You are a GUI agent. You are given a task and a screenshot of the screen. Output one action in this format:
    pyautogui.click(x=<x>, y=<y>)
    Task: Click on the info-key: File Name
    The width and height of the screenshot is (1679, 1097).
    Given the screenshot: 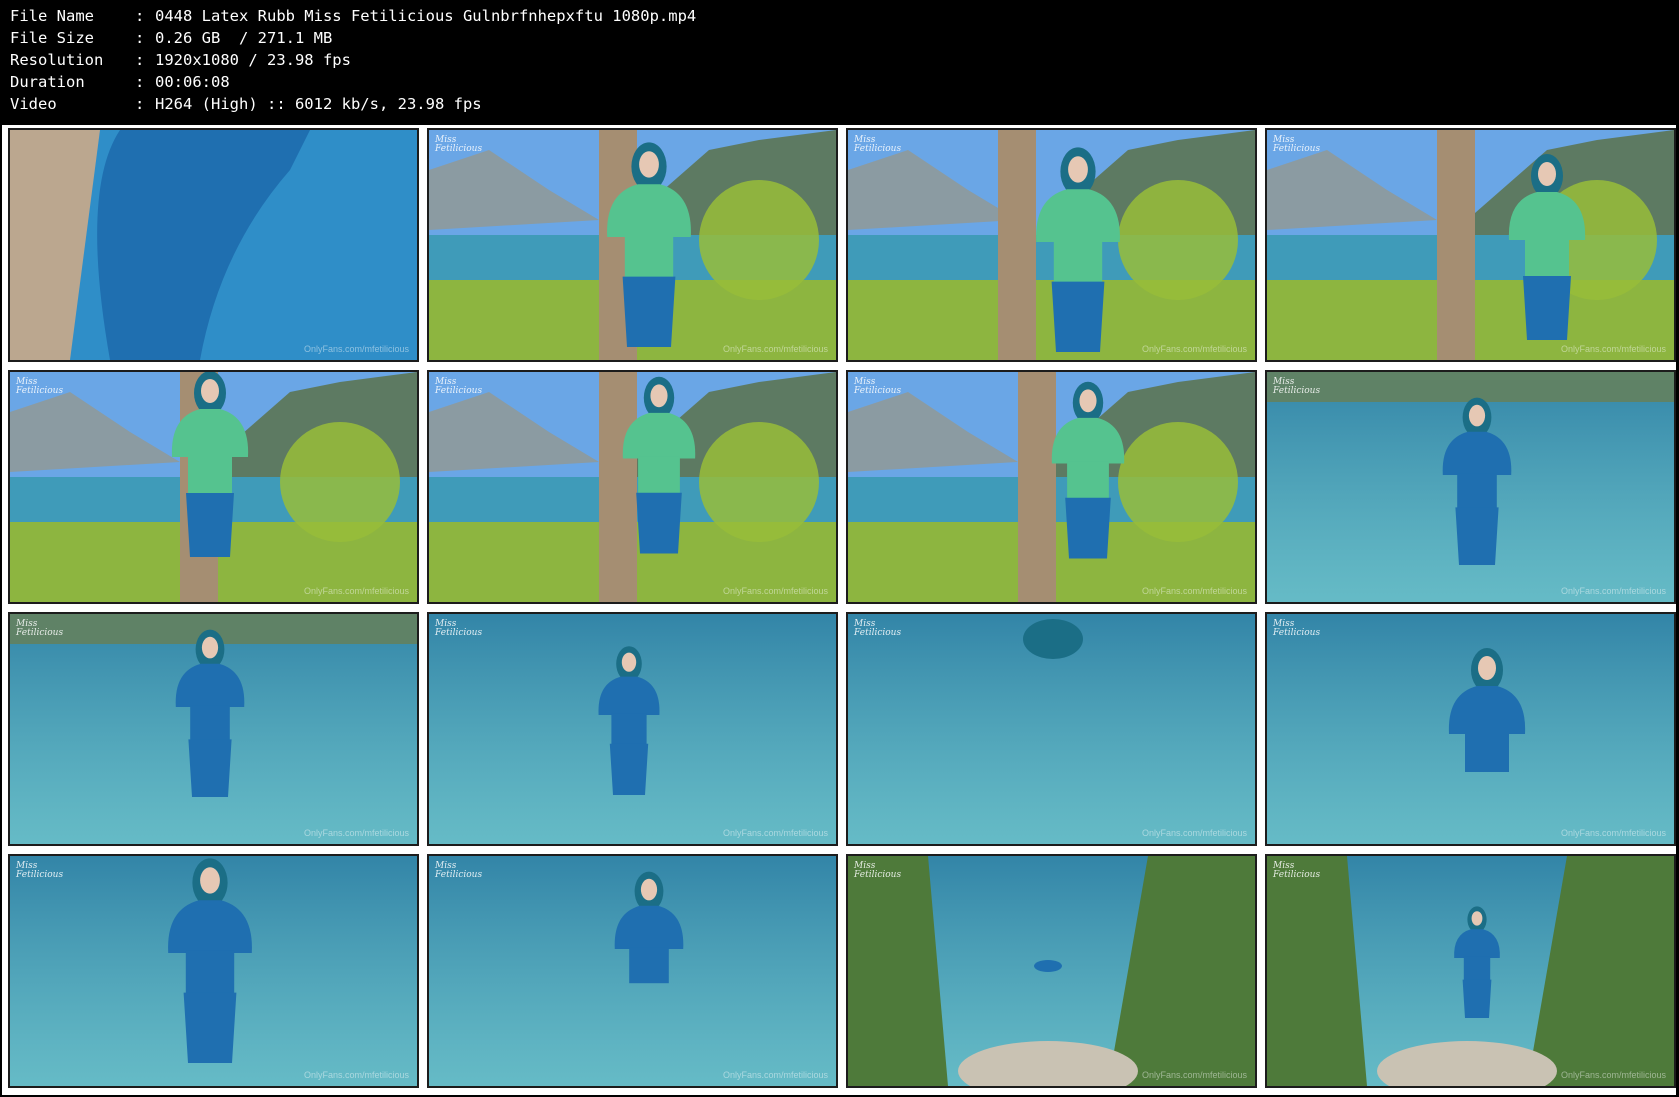 What is the action you would take?
    pyautogui.click(x=52, y=16)
    